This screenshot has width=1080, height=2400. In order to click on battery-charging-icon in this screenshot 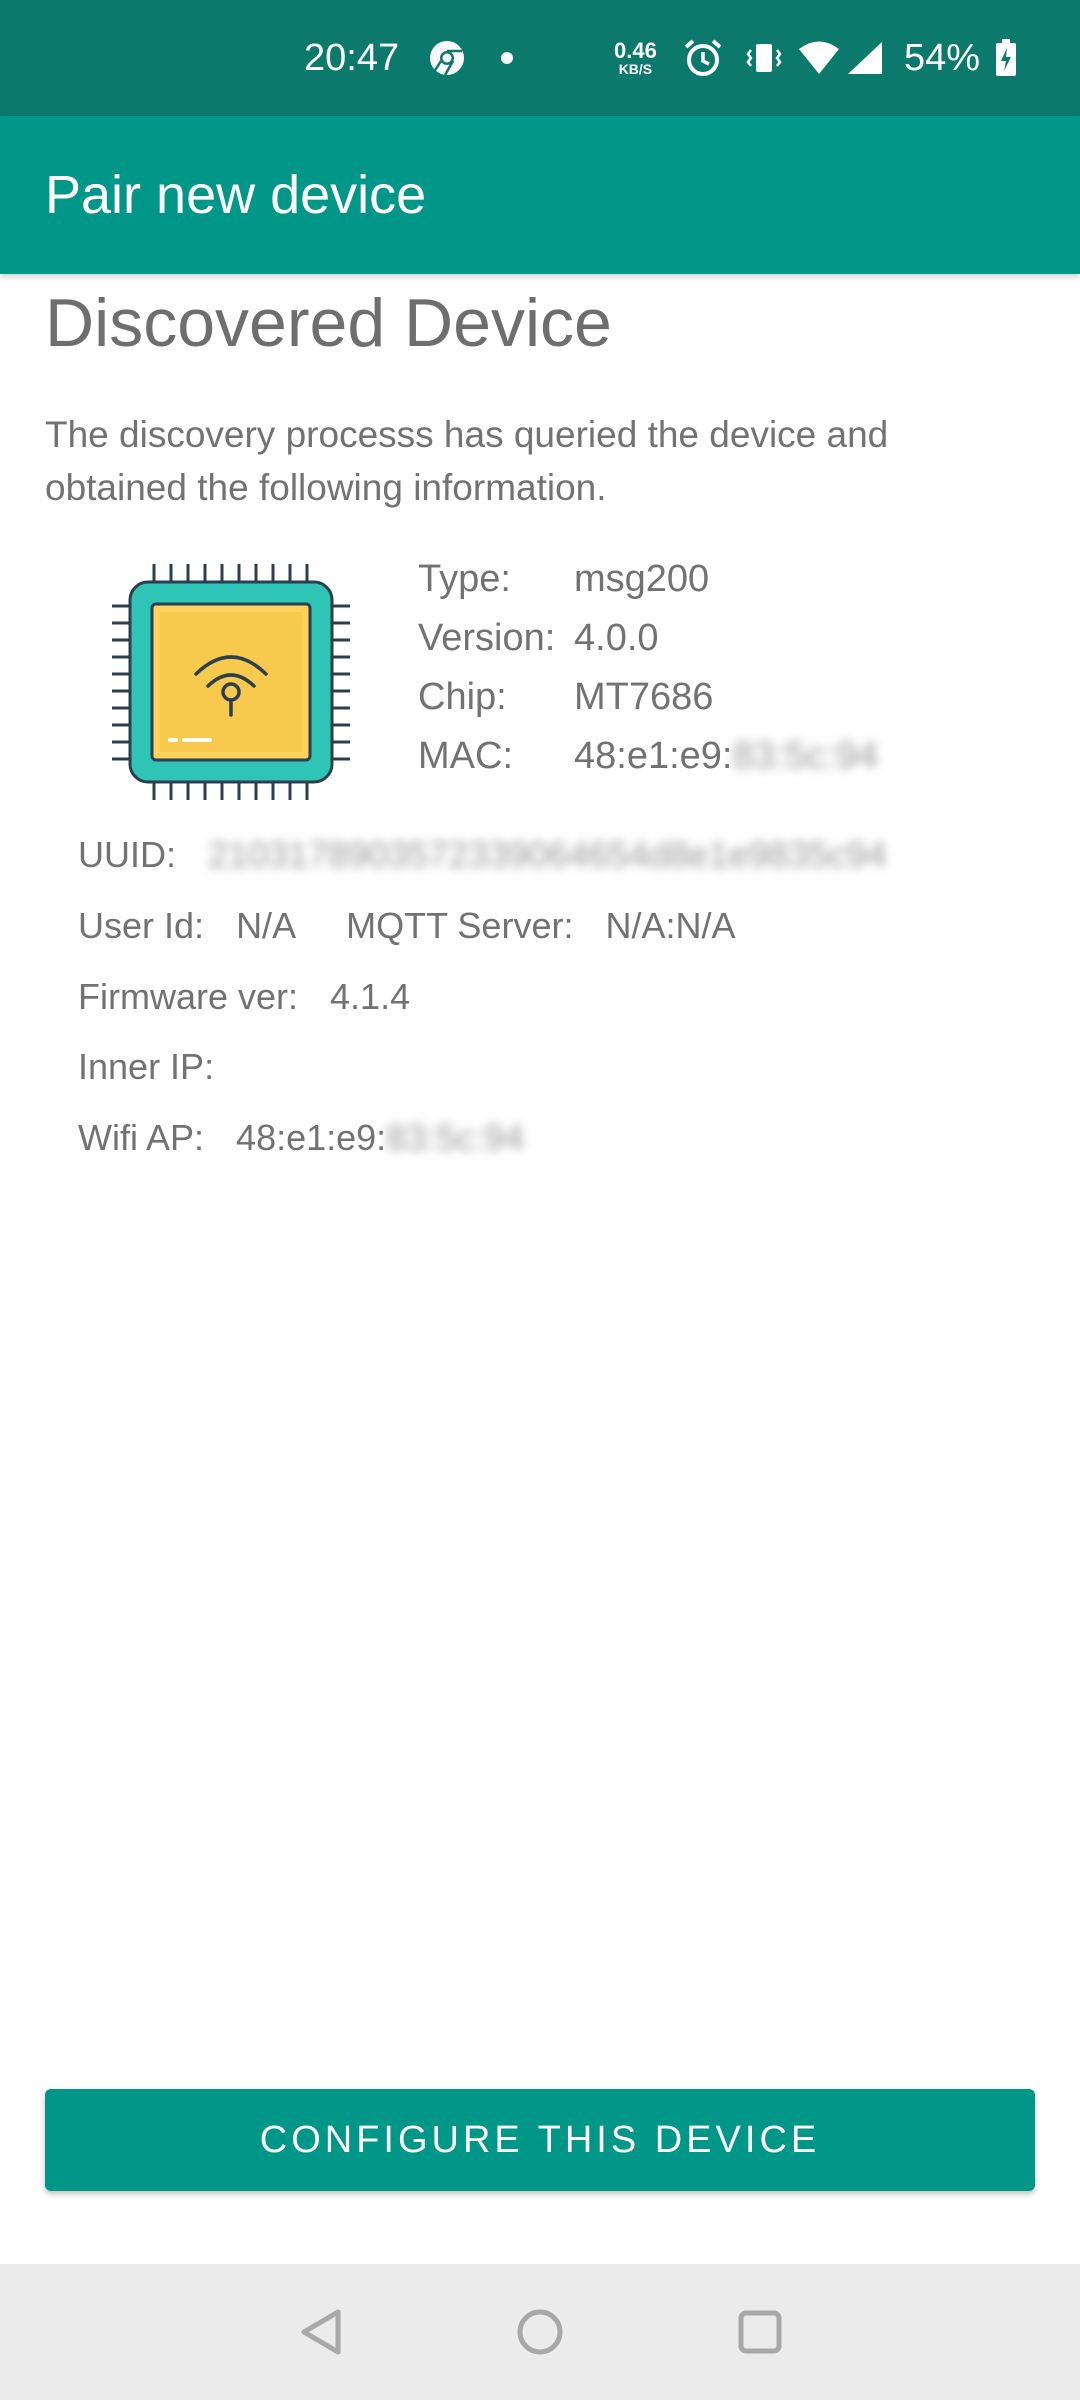, I will do `click(1006, 58)`.